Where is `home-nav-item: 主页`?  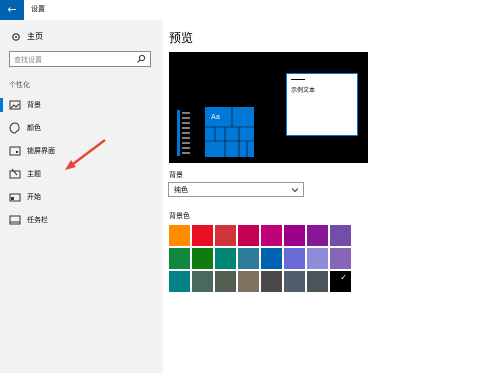 home-nav-item: 主页 is located at coordinates (27, 36).